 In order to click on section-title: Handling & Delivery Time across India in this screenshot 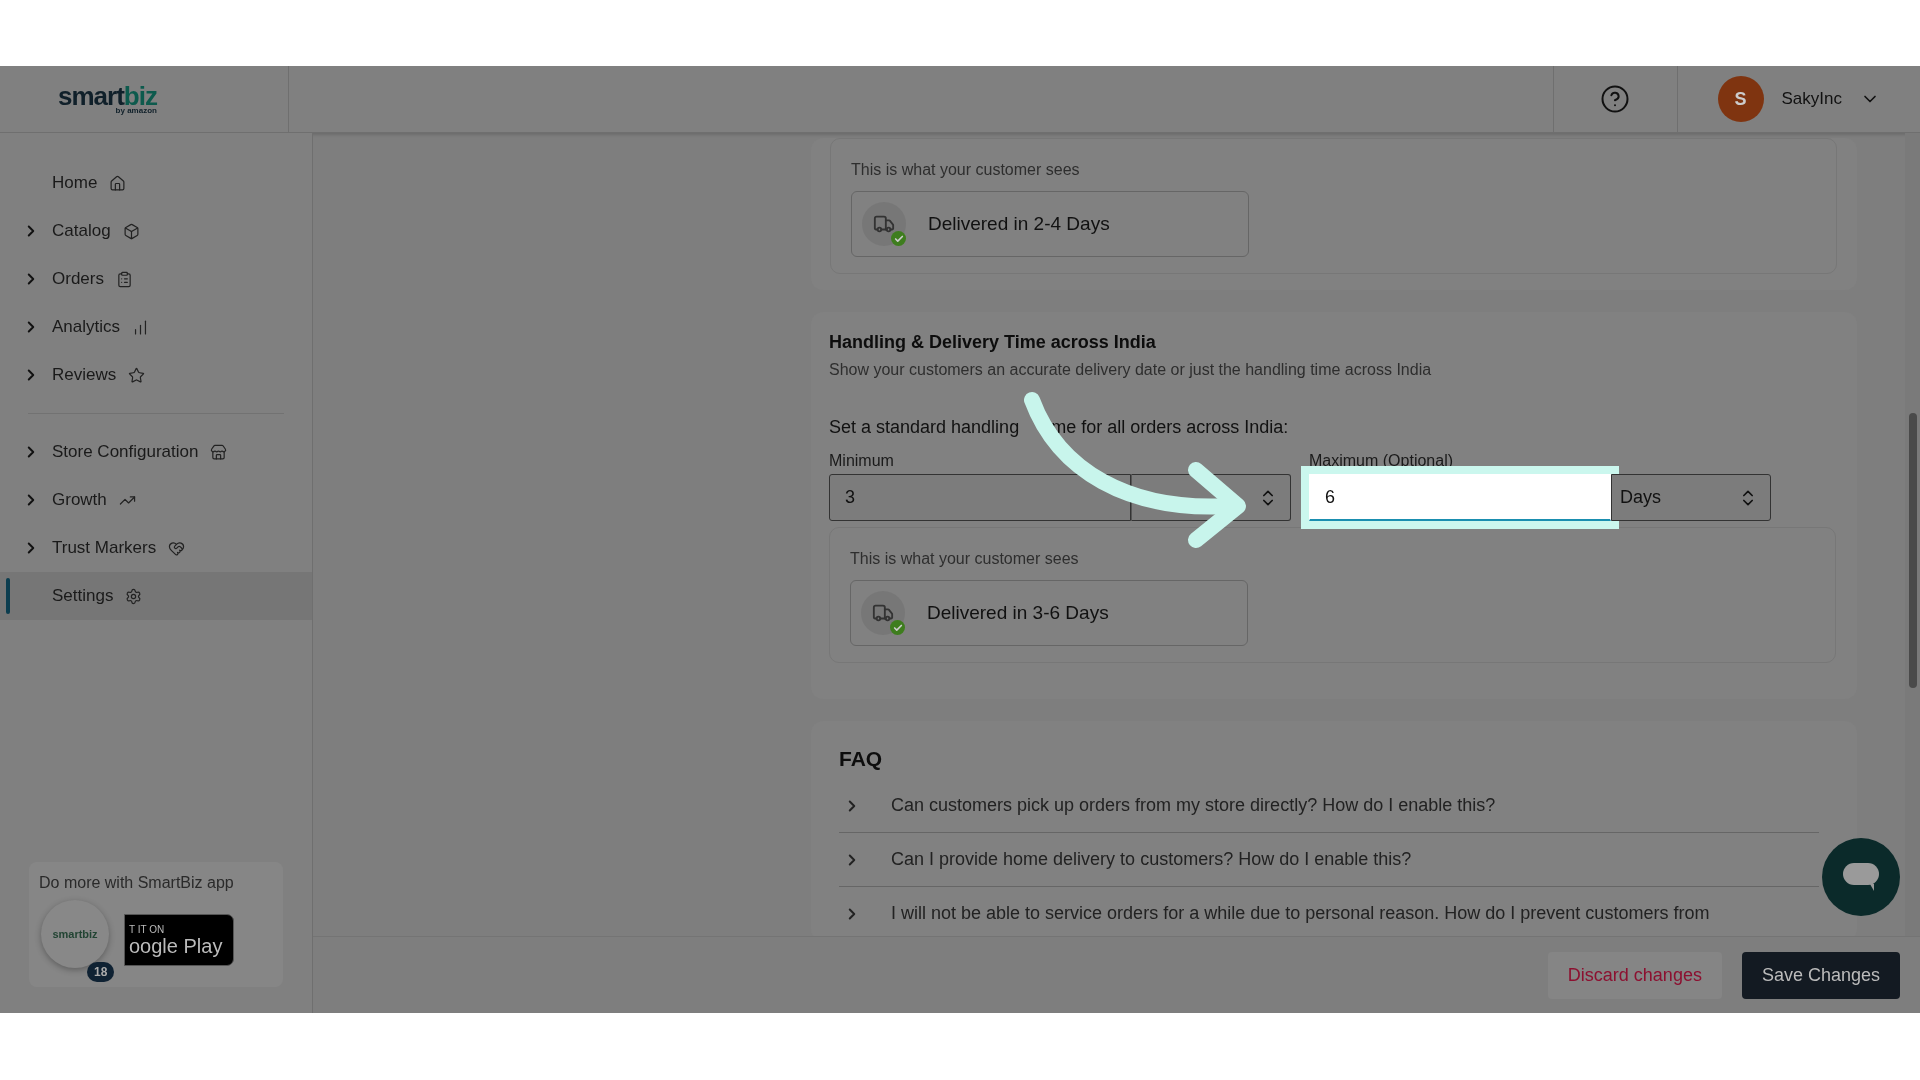, I will do `click(993, 342)`.